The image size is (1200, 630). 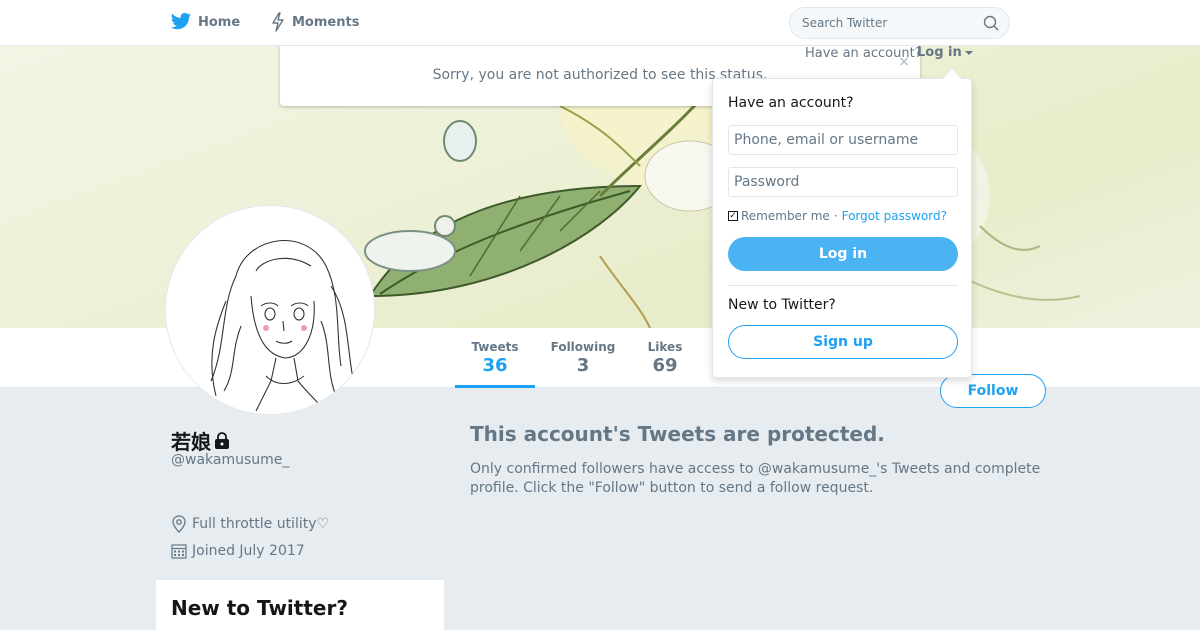 What do you see at coordinates (495, 347) in the screenshot?
I see `tweets-label: Tweets` at bounding box center [495, 347].